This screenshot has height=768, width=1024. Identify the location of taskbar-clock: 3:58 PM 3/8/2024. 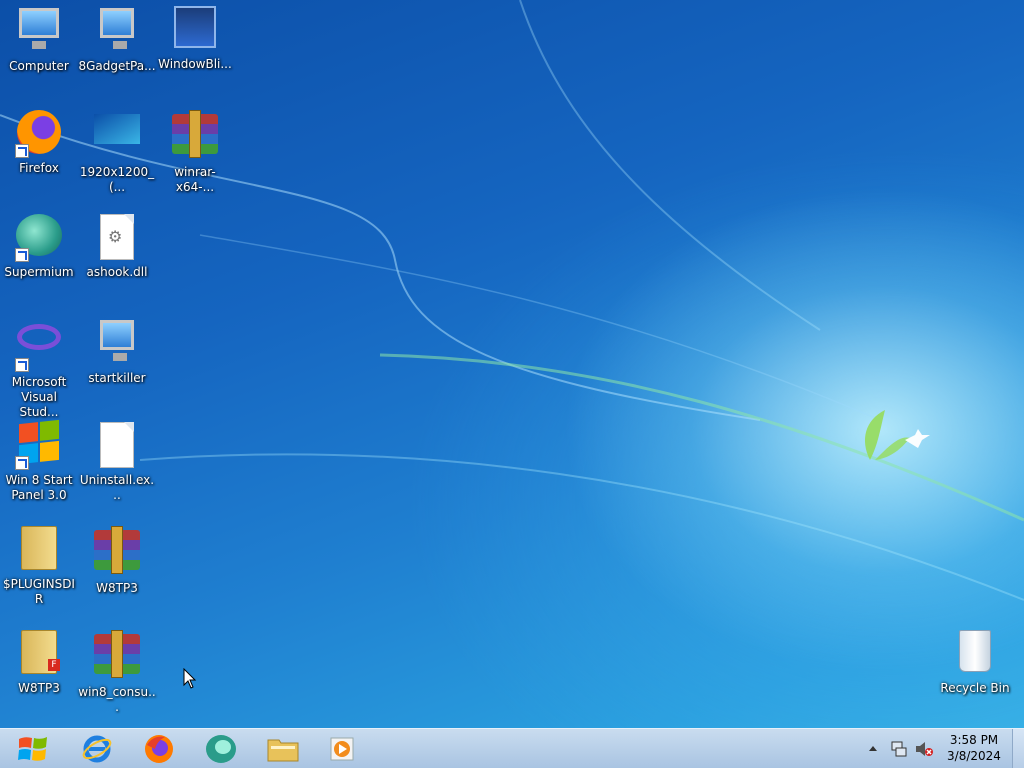
(974, 748).